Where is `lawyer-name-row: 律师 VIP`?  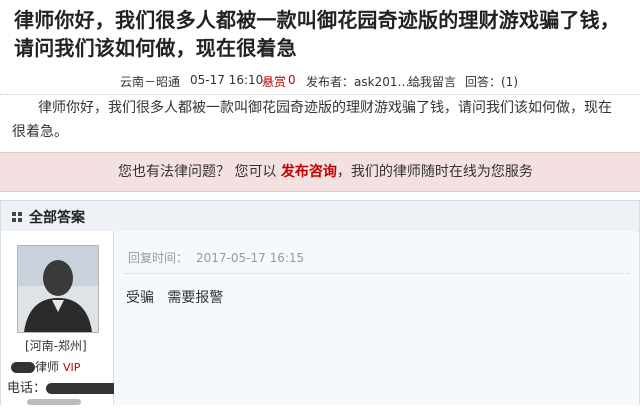 lawyer-name-row: 律师 VIP is located at coordinates (45, 366).